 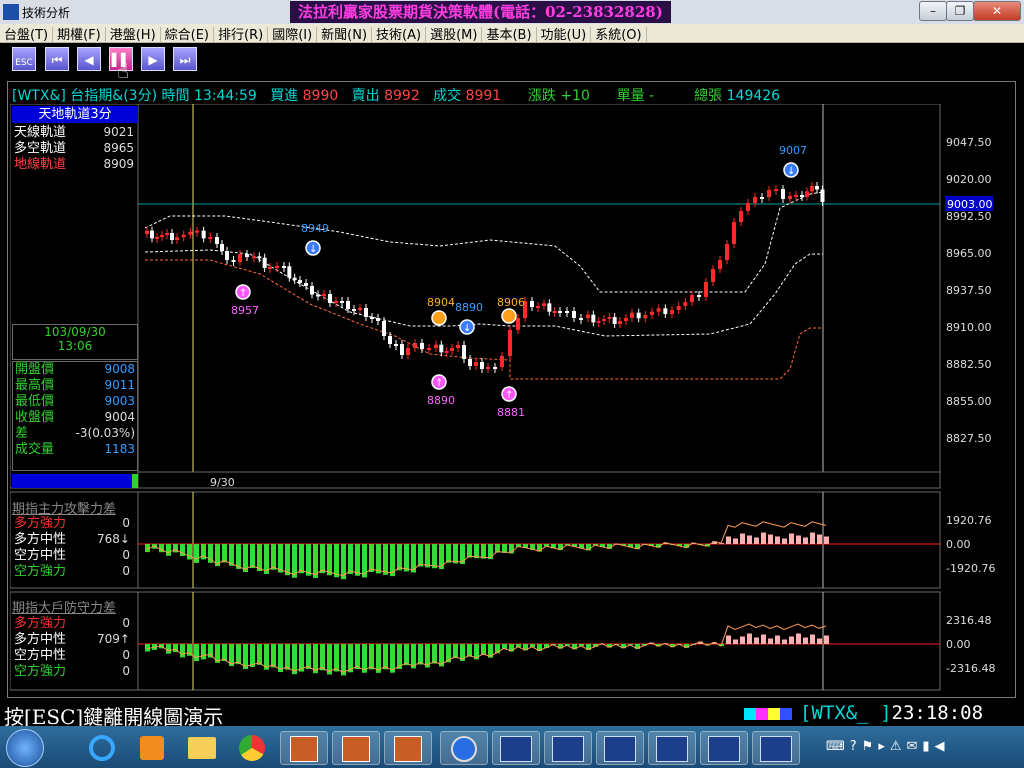 I want to click on system-tray-icons: ⌨?⚑▸⚠✉▮◀, so click(x=888, y=746).